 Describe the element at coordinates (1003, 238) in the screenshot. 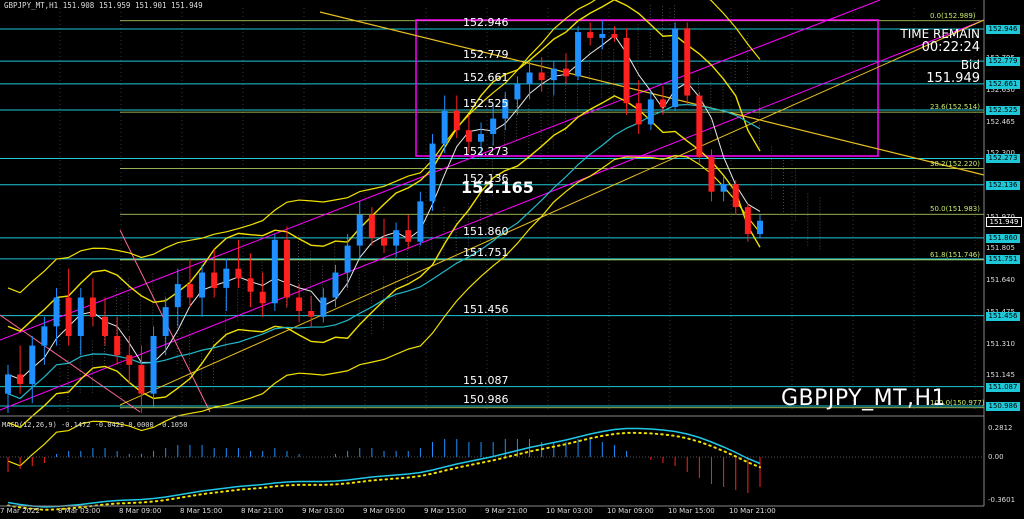

I see `price-tag: 151.860` at that location.